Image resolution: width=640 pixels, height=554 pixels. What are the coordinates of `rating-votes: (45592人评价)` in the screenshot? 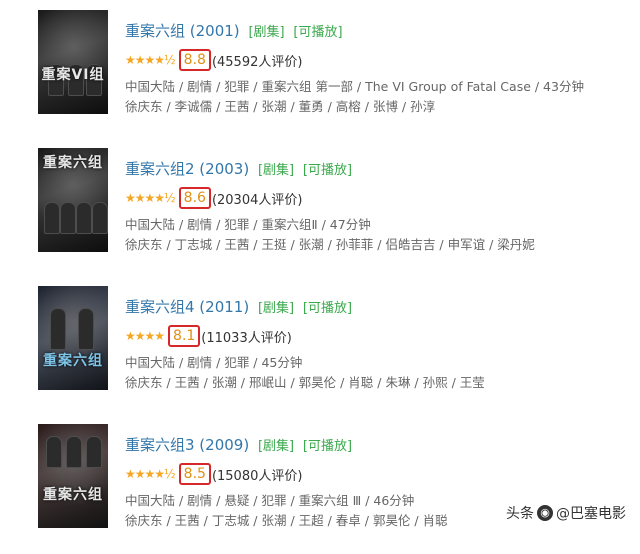 It's located at (257, 60).